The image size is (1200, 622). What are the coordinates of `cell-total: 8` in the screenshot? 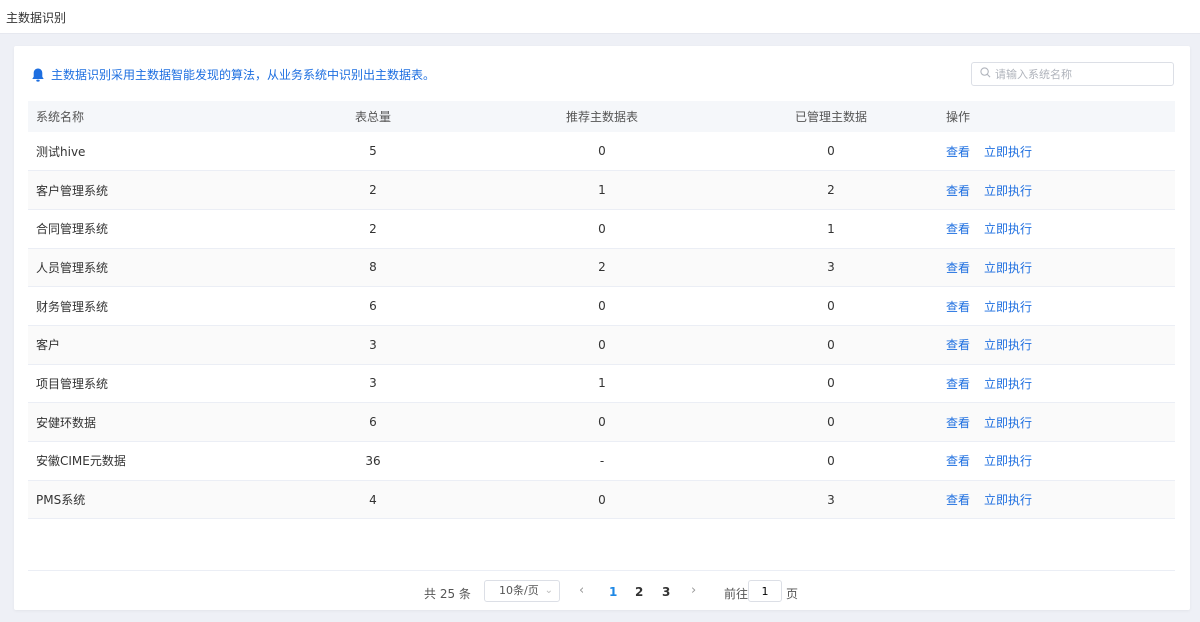 It's located at (373, 267).